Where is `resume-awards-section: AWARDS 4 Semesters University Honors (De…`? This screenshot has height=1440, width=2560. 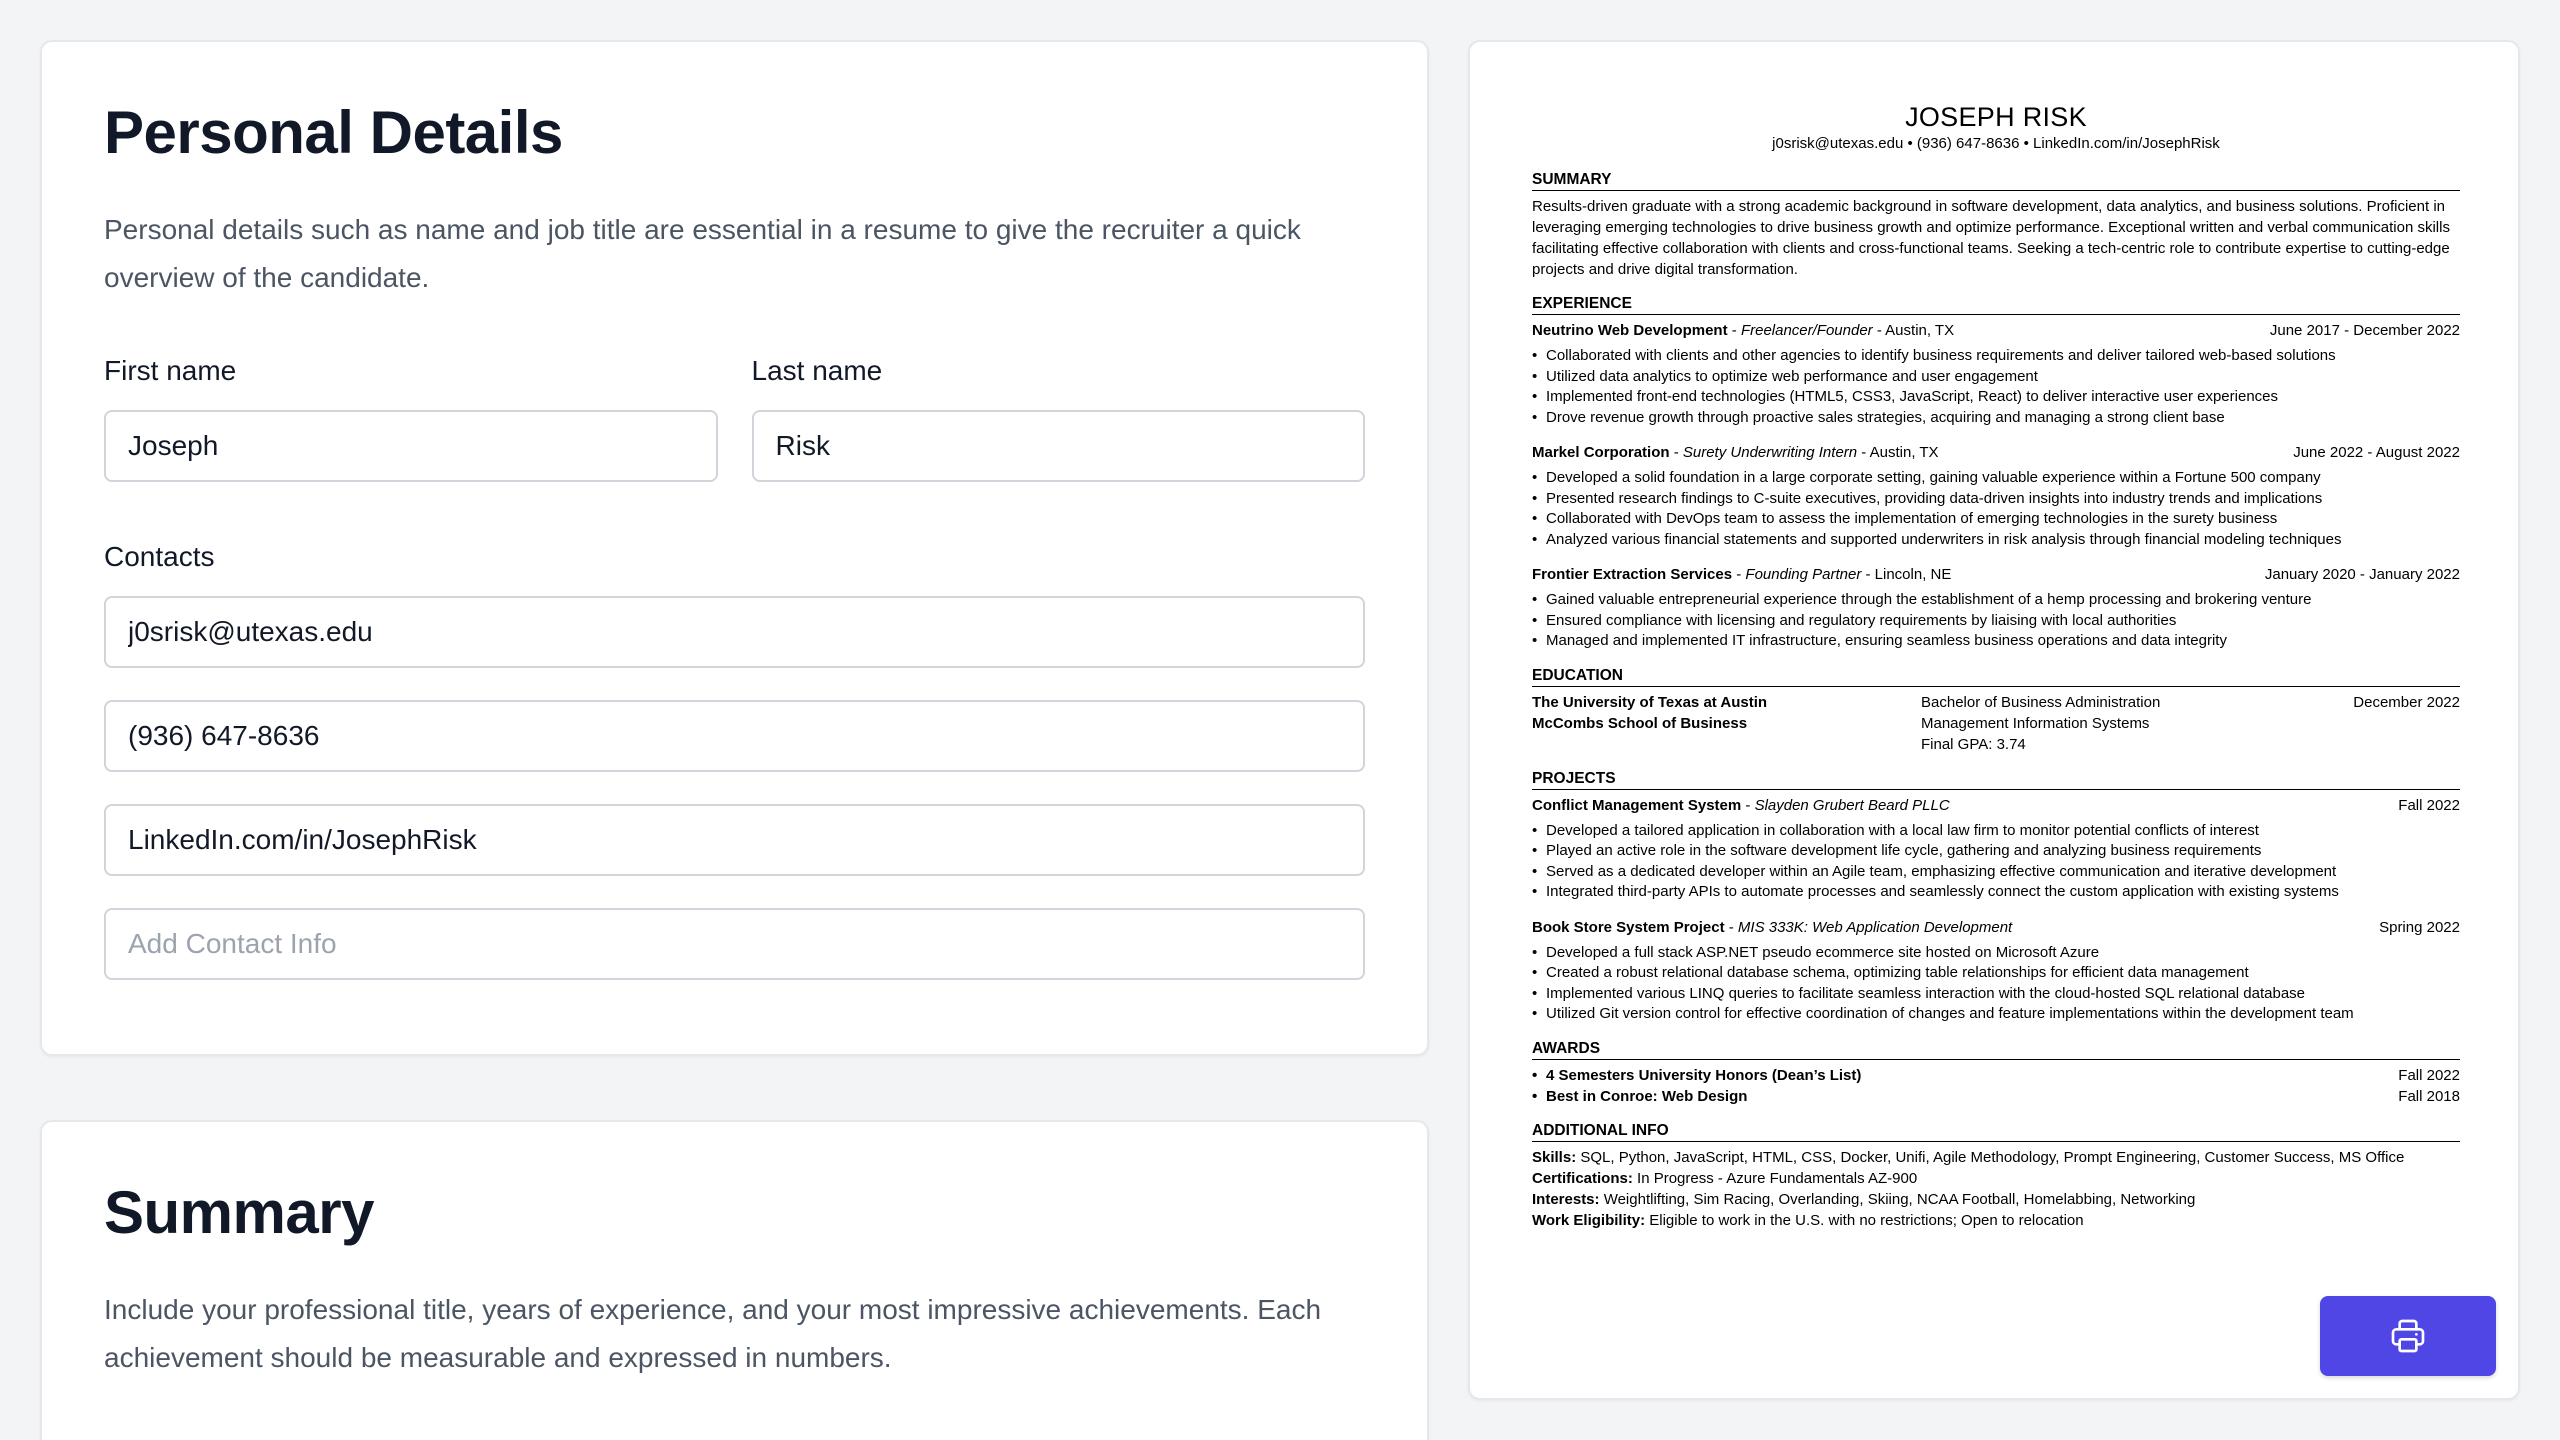
resume-awards-section: AWARDS 4 Semesters University Honors (De… is located at coordinates (1996, 1073).